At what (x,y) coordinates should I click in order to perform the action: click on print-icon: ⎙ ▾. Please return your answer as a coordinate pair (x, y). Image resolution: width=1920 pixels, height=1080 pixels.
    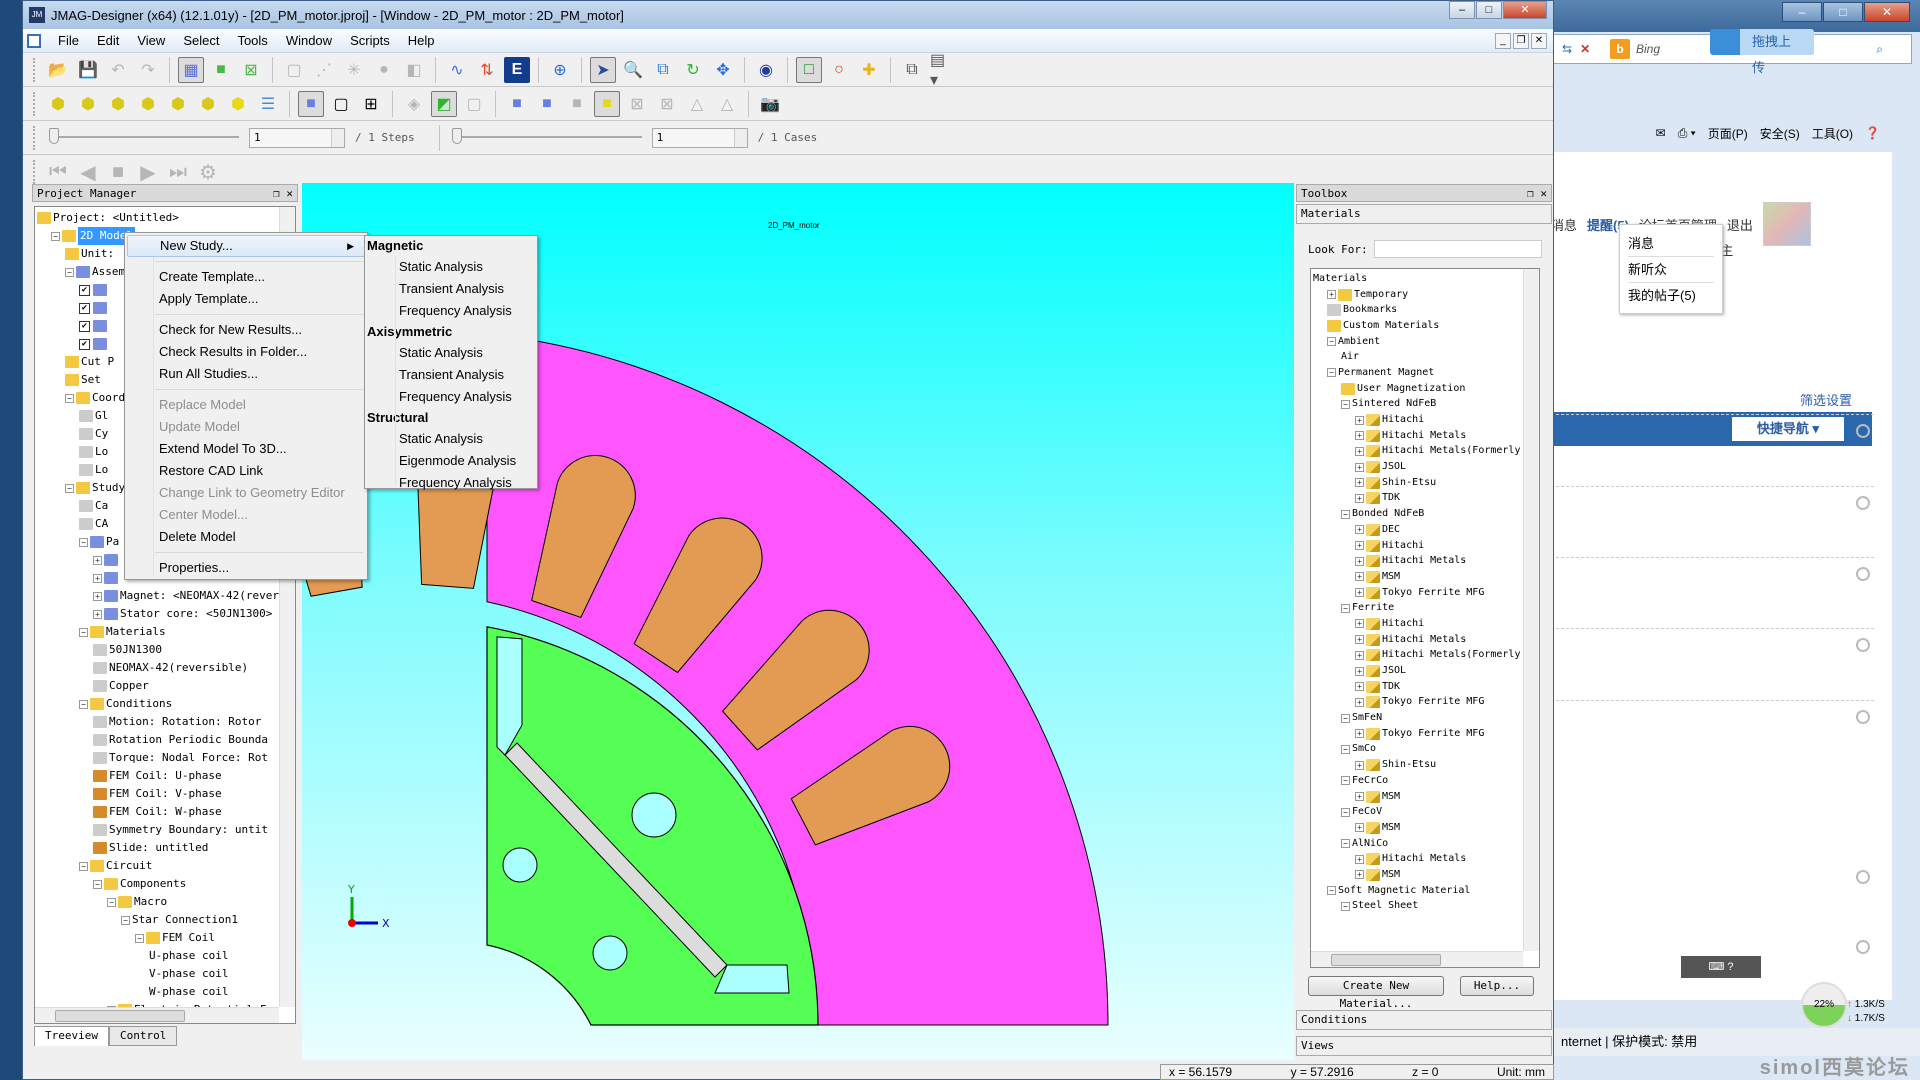
    Looking at the image, I should click on (1687, 133).